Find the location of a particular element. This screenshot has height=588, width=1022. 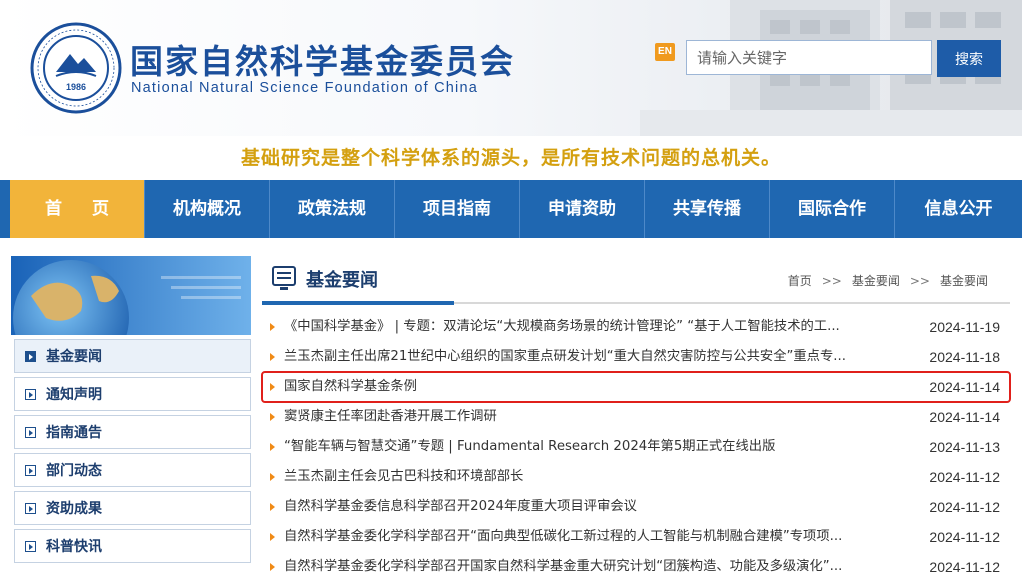

news-title: 自然科学基金委信息科学部召开2024年度重大项目评审会议 is located at coordinates (594, 507).